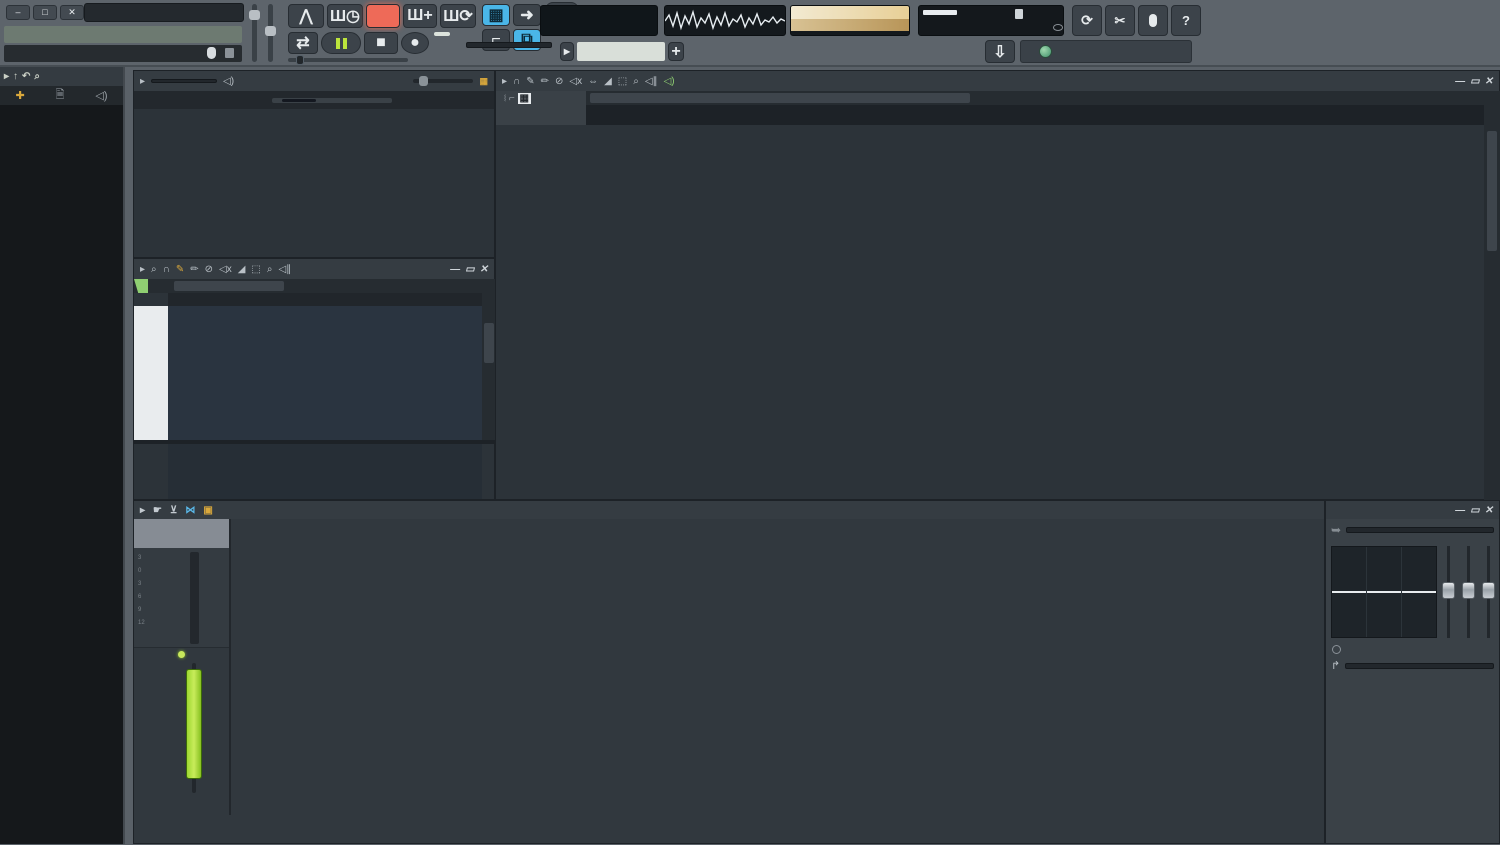  I want to click on pp-eq-sliders, so click(1468, 592).